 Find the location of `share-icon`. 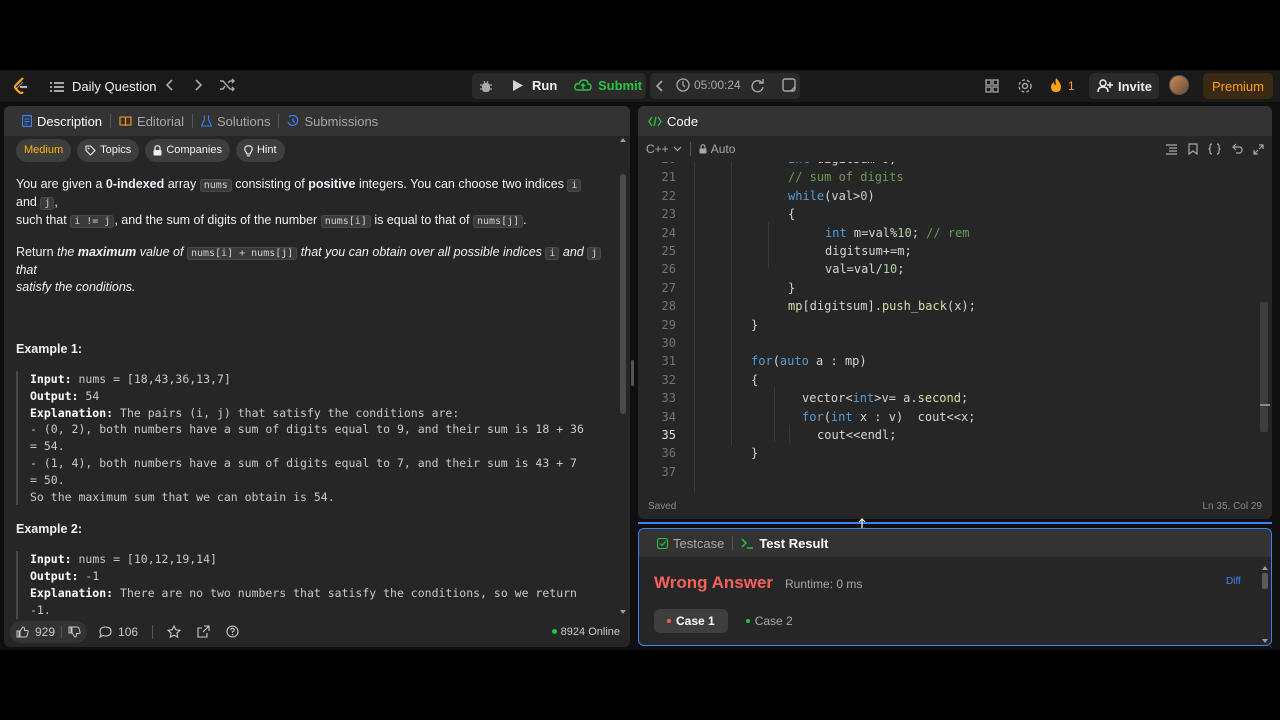

share-icon is located at coordinates (203, 631).